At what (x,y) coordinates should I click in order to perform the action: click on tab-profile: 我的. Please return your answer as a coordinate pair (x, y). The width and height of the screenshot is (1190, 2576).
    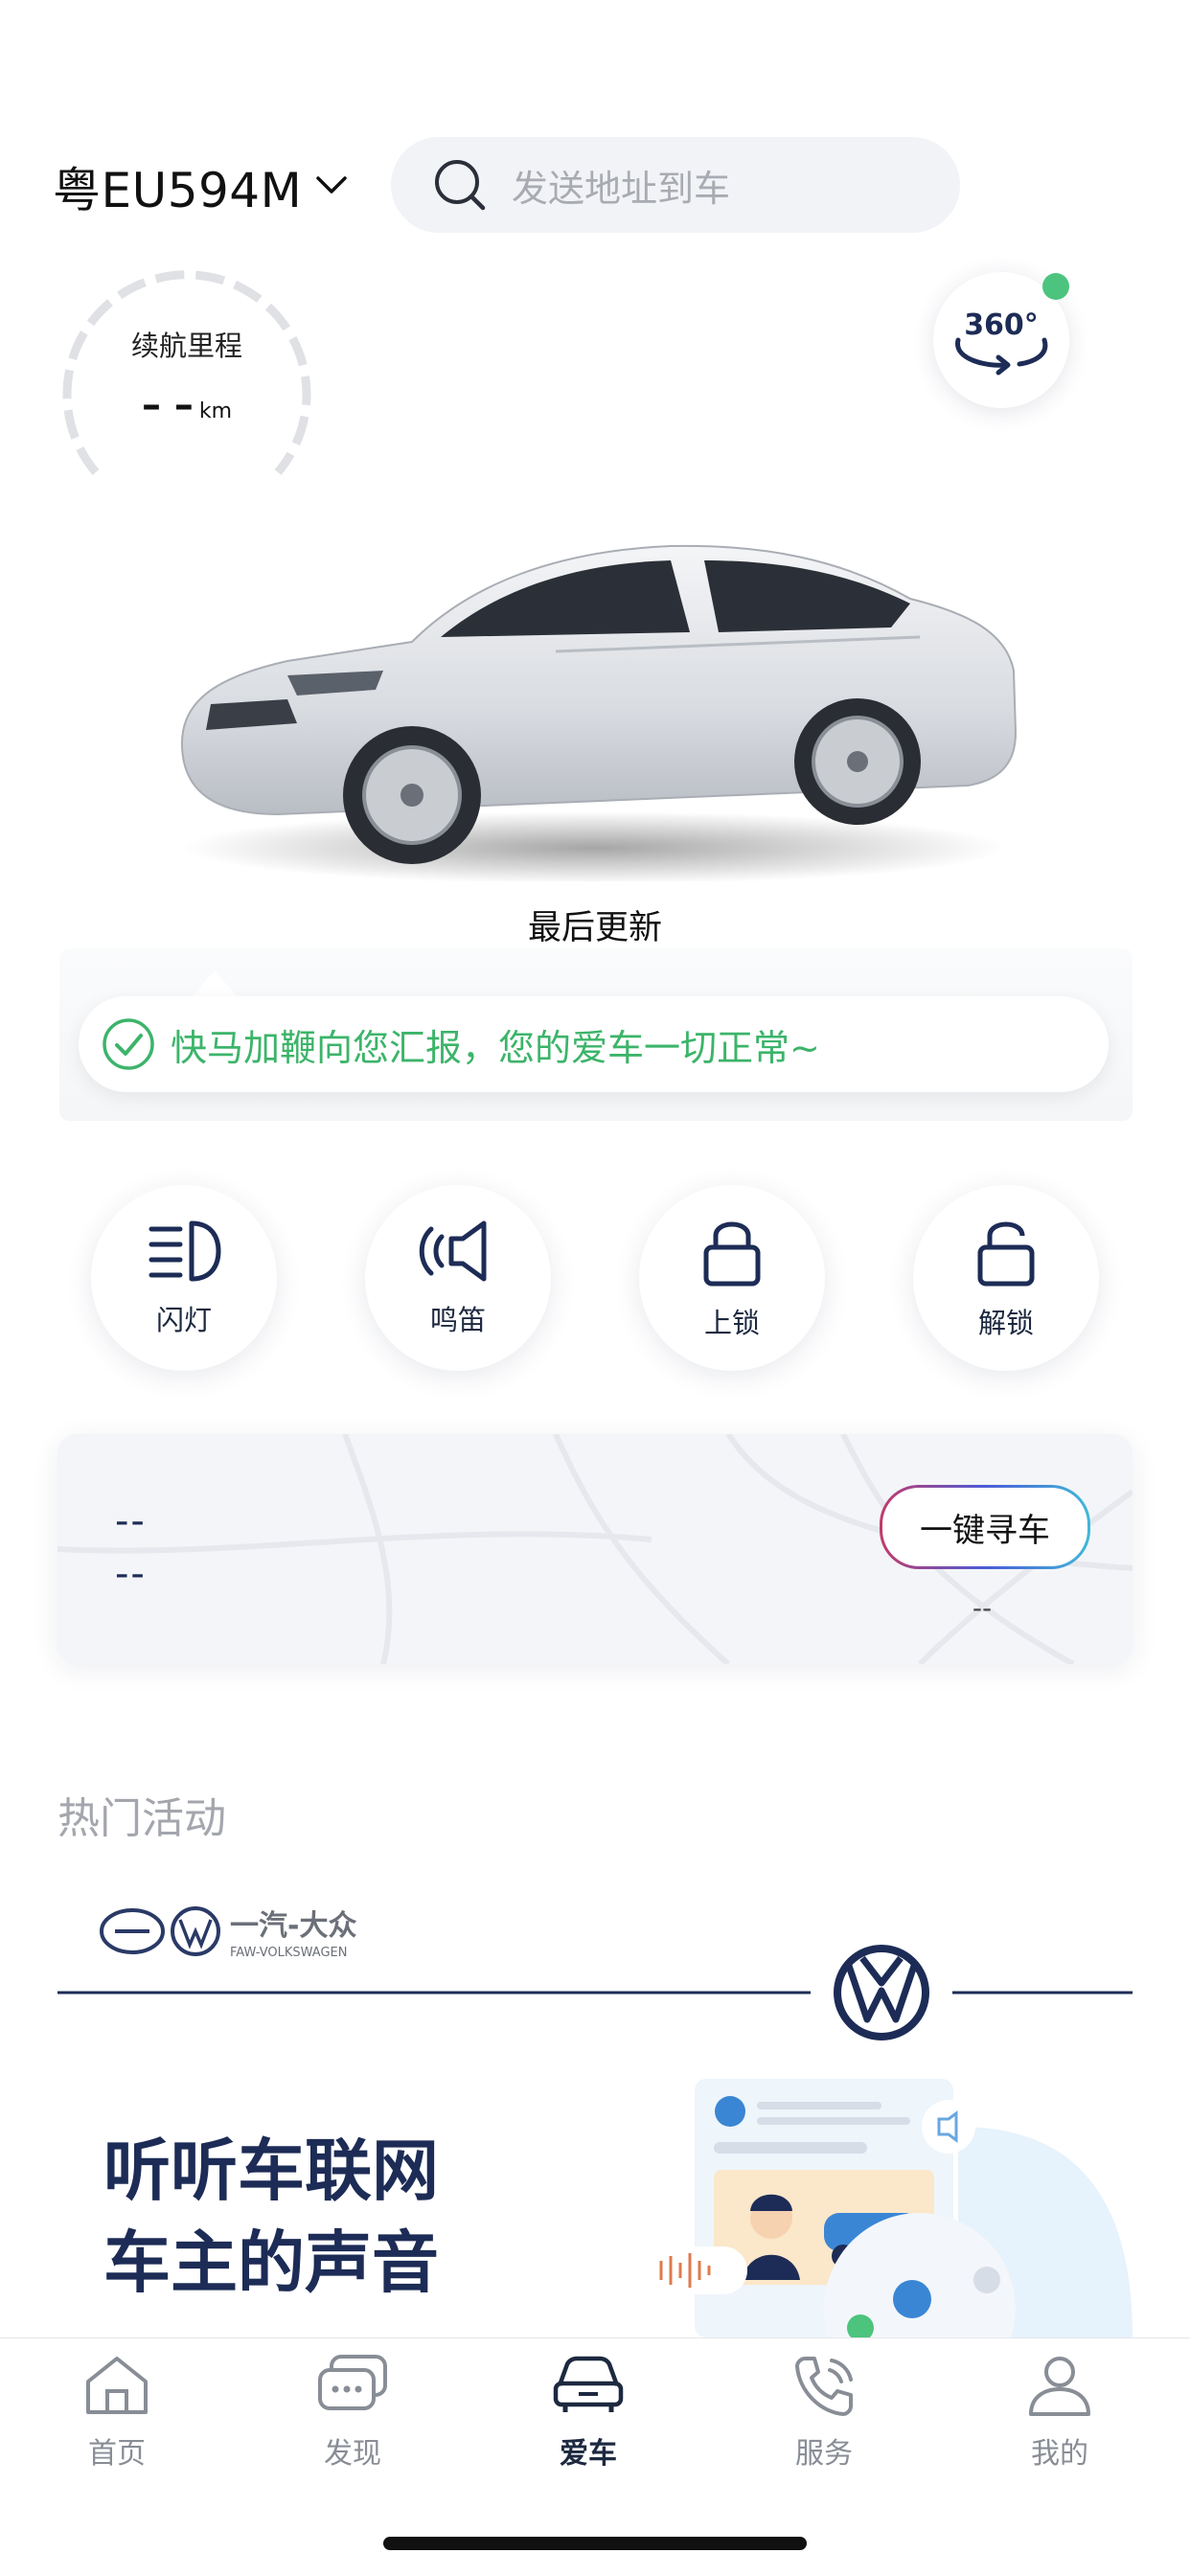
    Looking at the image, I should click on (1060, 2412).